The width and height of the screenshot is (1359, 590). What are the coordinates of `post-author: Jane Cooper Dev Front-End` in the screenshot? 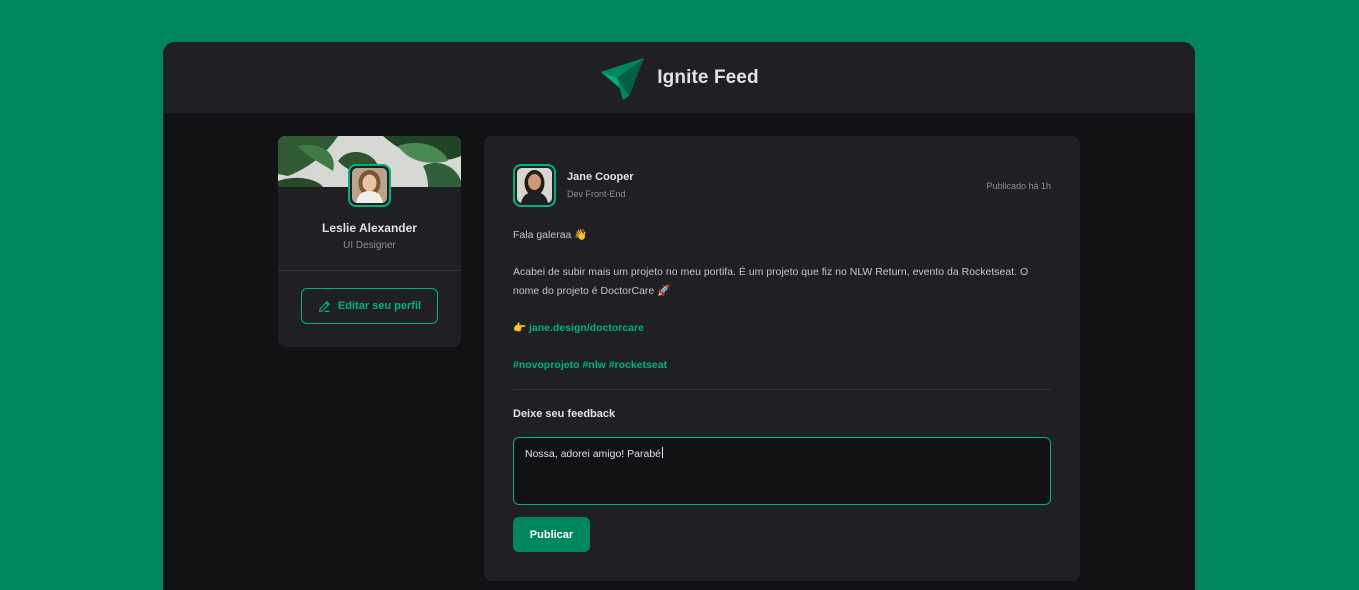 It's located at (573, 185).